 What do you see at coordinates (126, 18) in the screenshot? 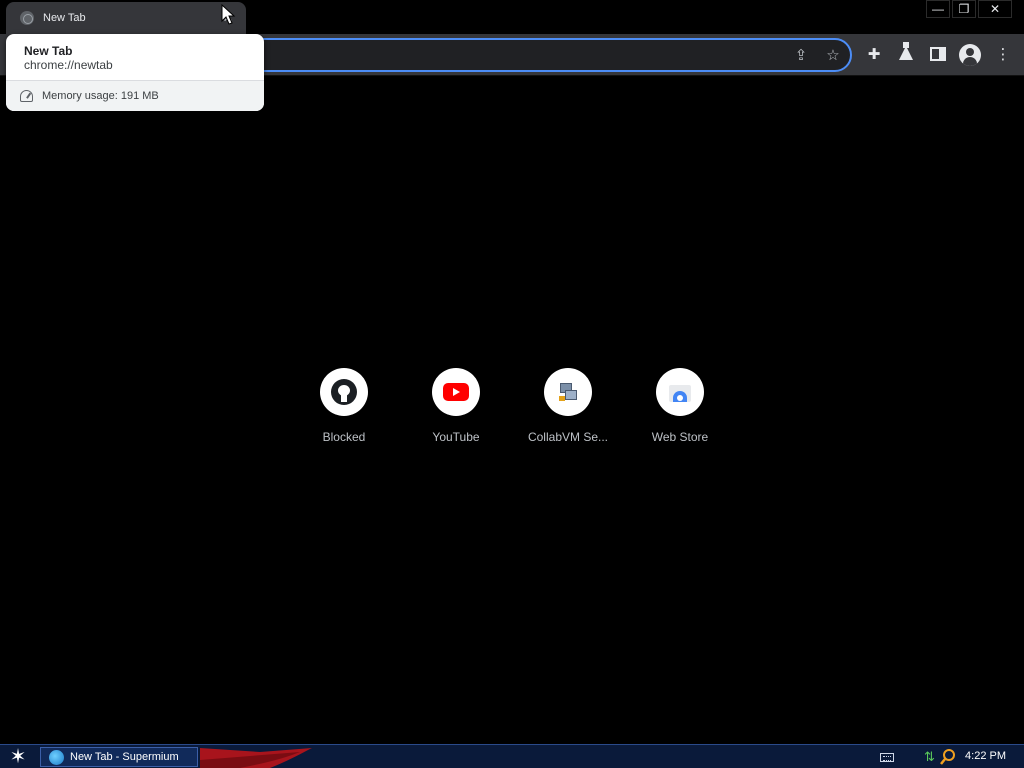
I see `tab-new-tab: New Tab ✕` at bounding box center [126, 18].